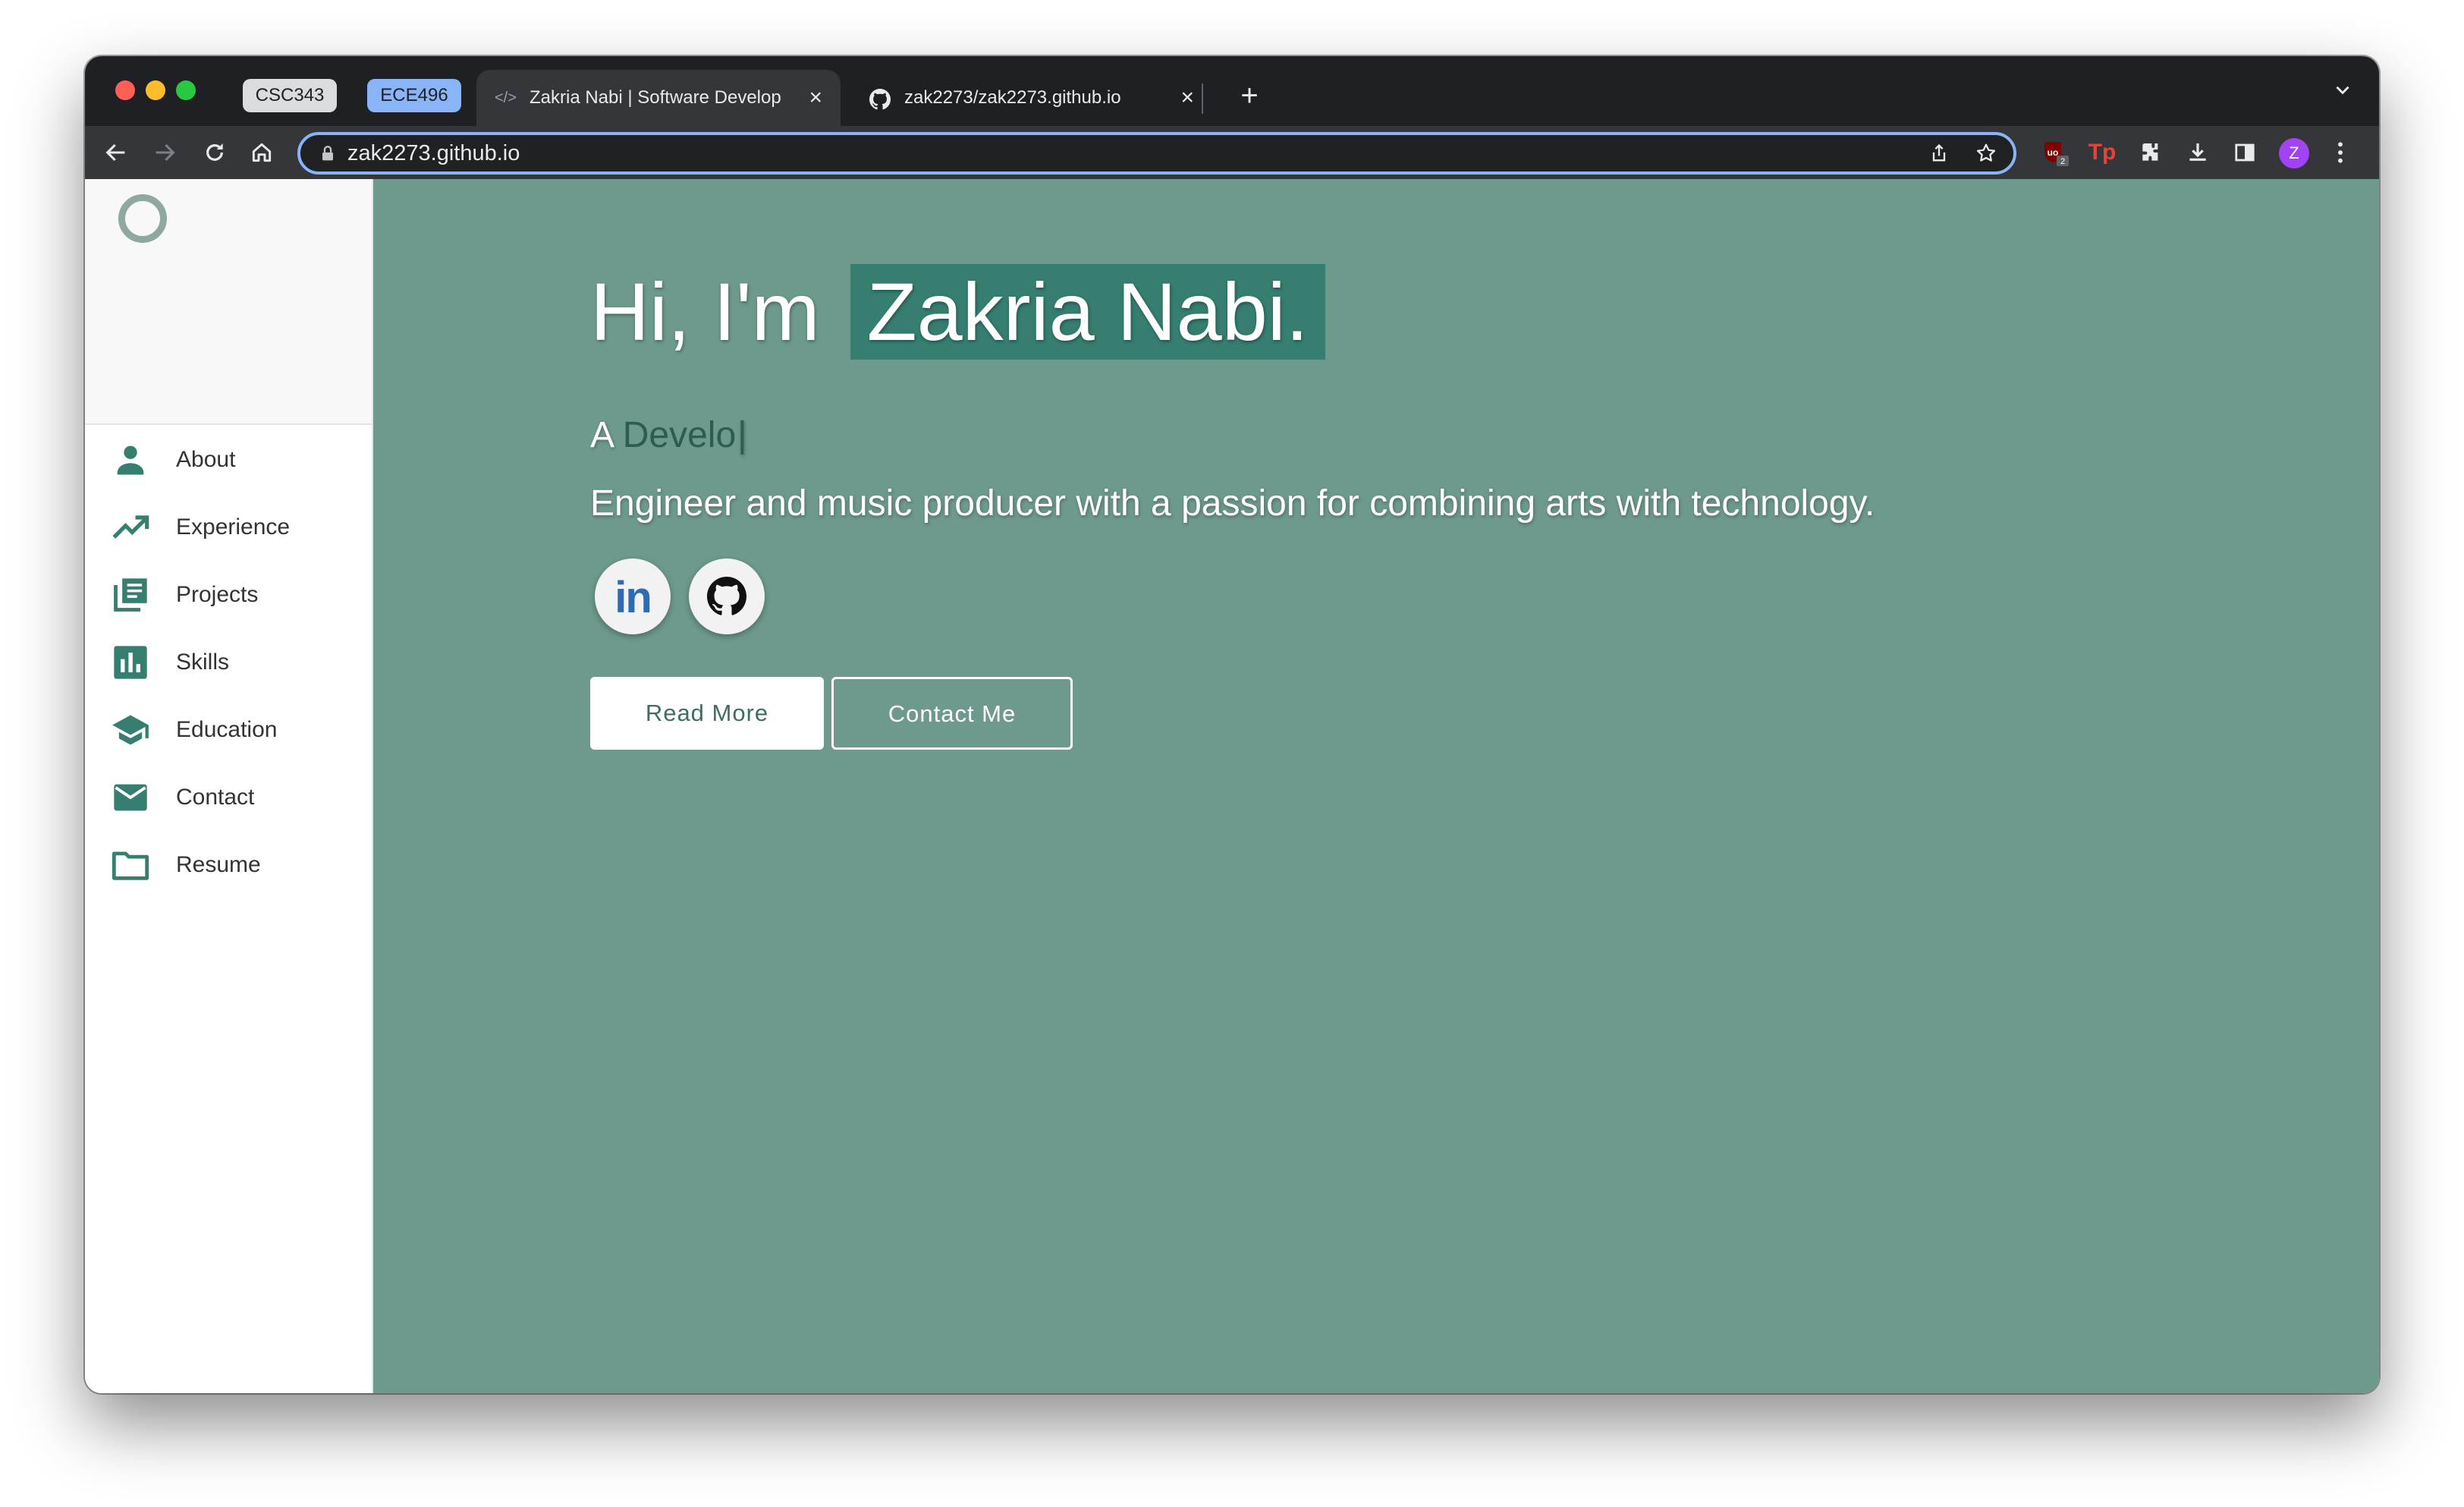  I want to click on typing-line: A Develo|, so click(668, 435).